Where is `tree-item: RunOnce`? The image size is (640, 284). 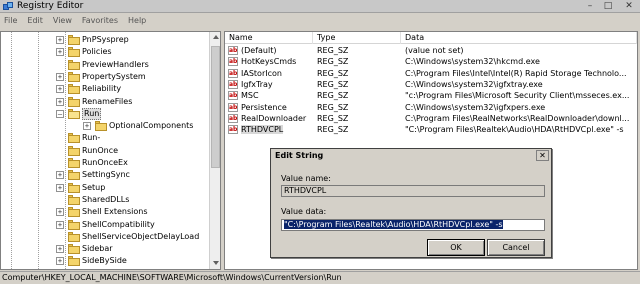
tree-item: RunOnce is located at coordinates (104, 151).